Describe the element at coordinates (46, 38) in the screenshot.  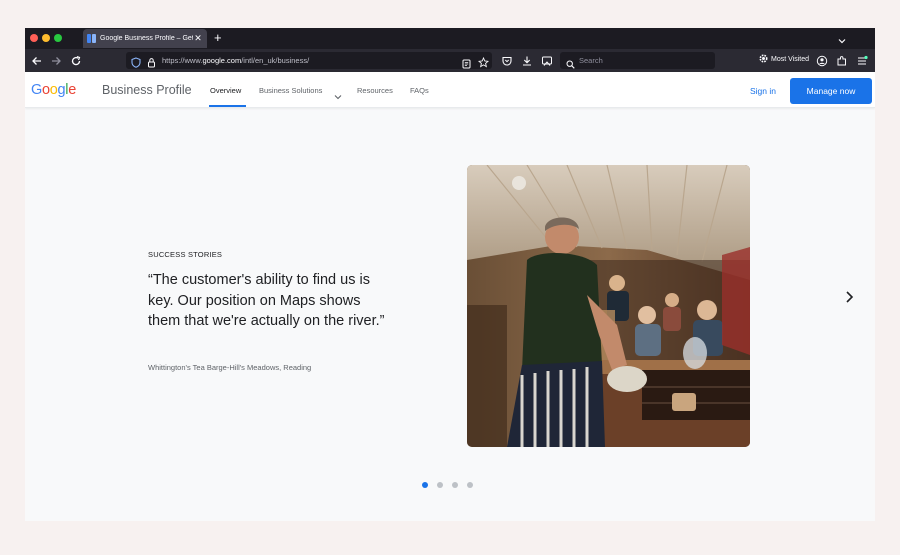
I see `minimize-window-button` at that location.